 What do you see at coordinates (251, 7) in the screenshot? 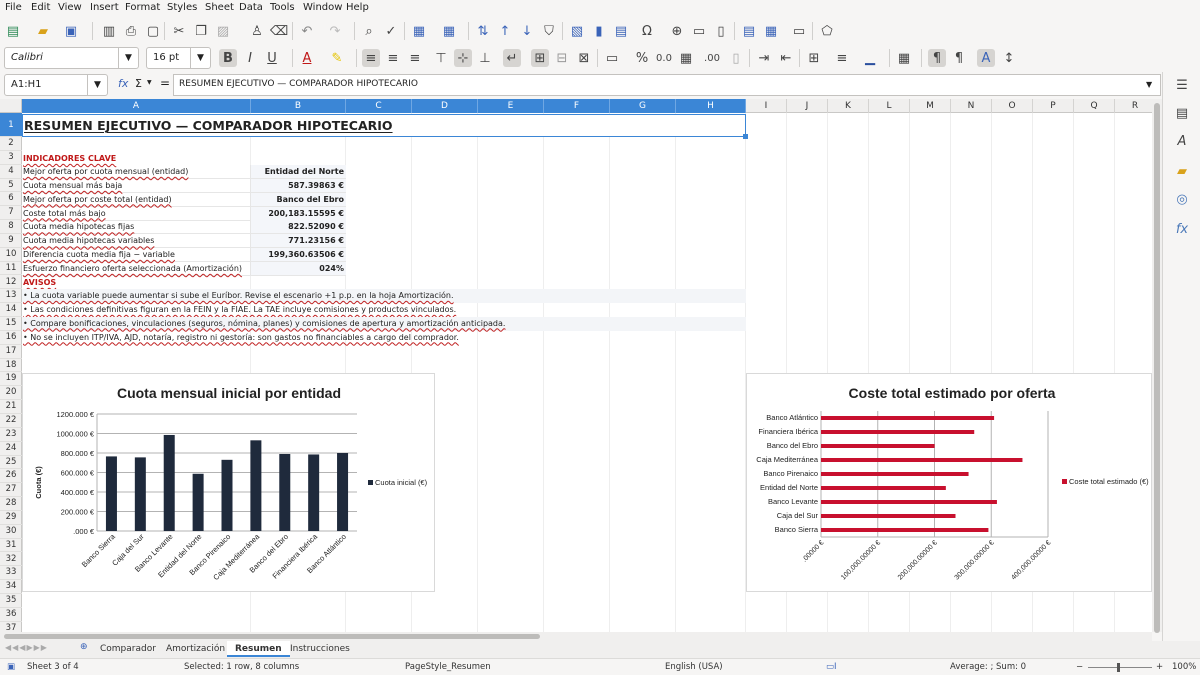
I see `menu-data: Data` at bounding box center [251, 7].